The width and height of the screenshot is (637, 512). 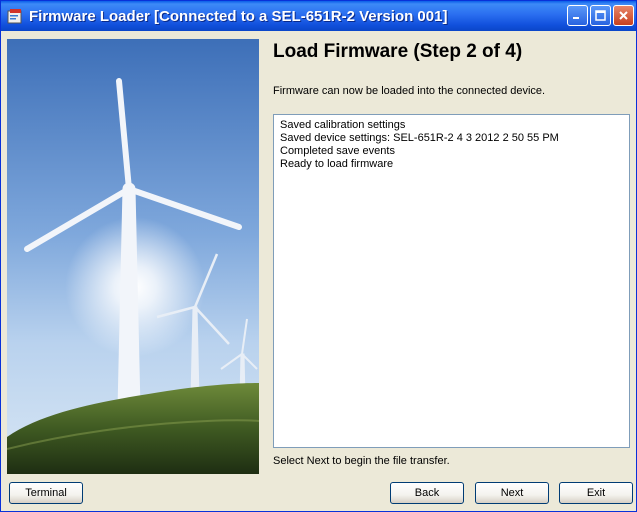 What do you see at coordinates (337, 151) in the screenshot?
I see `log-line: Completed save events` at bounding box center [337, 151].